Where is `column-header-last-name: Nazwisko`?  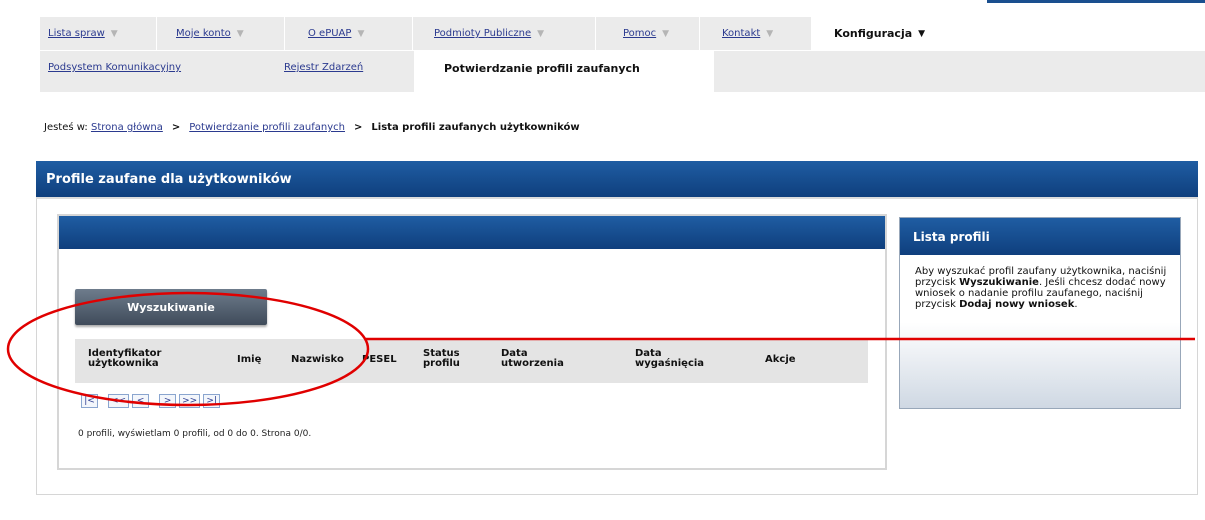
column-header-last-name: Nazwisko is located at coordinates (326, 361).